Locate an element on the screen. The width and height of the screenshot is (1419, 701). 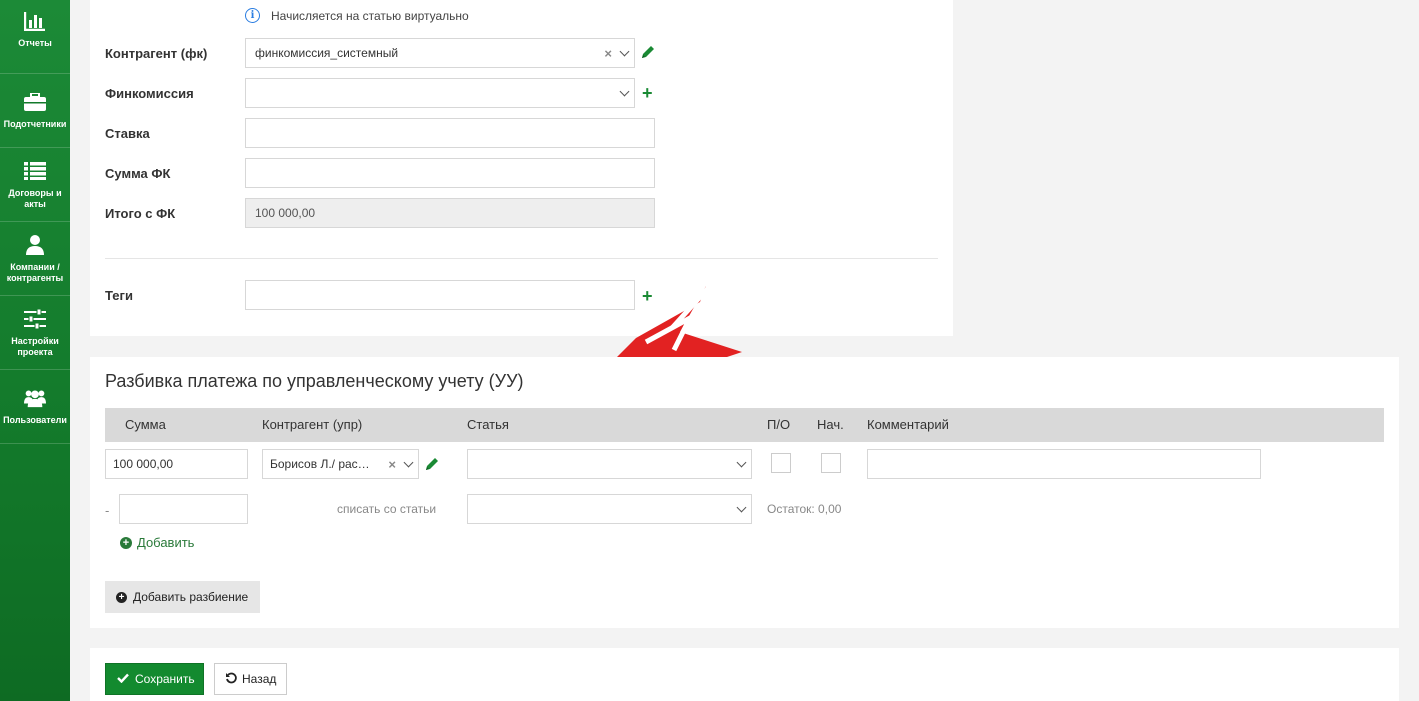
info-note: i Начисляется на статью виртуально is located at coordinates (357, 15).